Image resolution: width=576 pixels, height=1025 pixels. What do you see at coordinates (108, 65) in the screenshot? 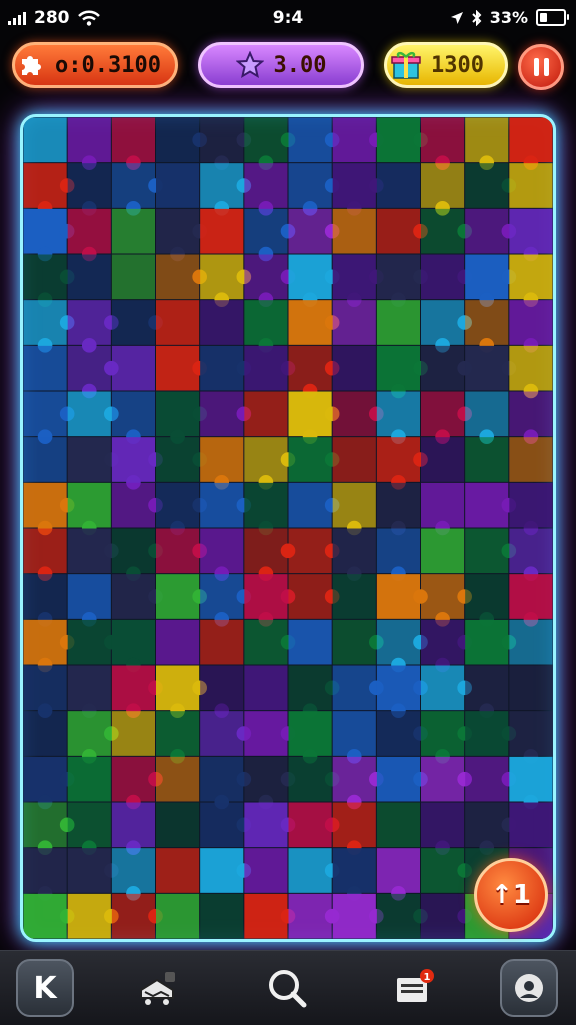
I see `moves-value: o:0.3100` at bounding box center [108, 65].